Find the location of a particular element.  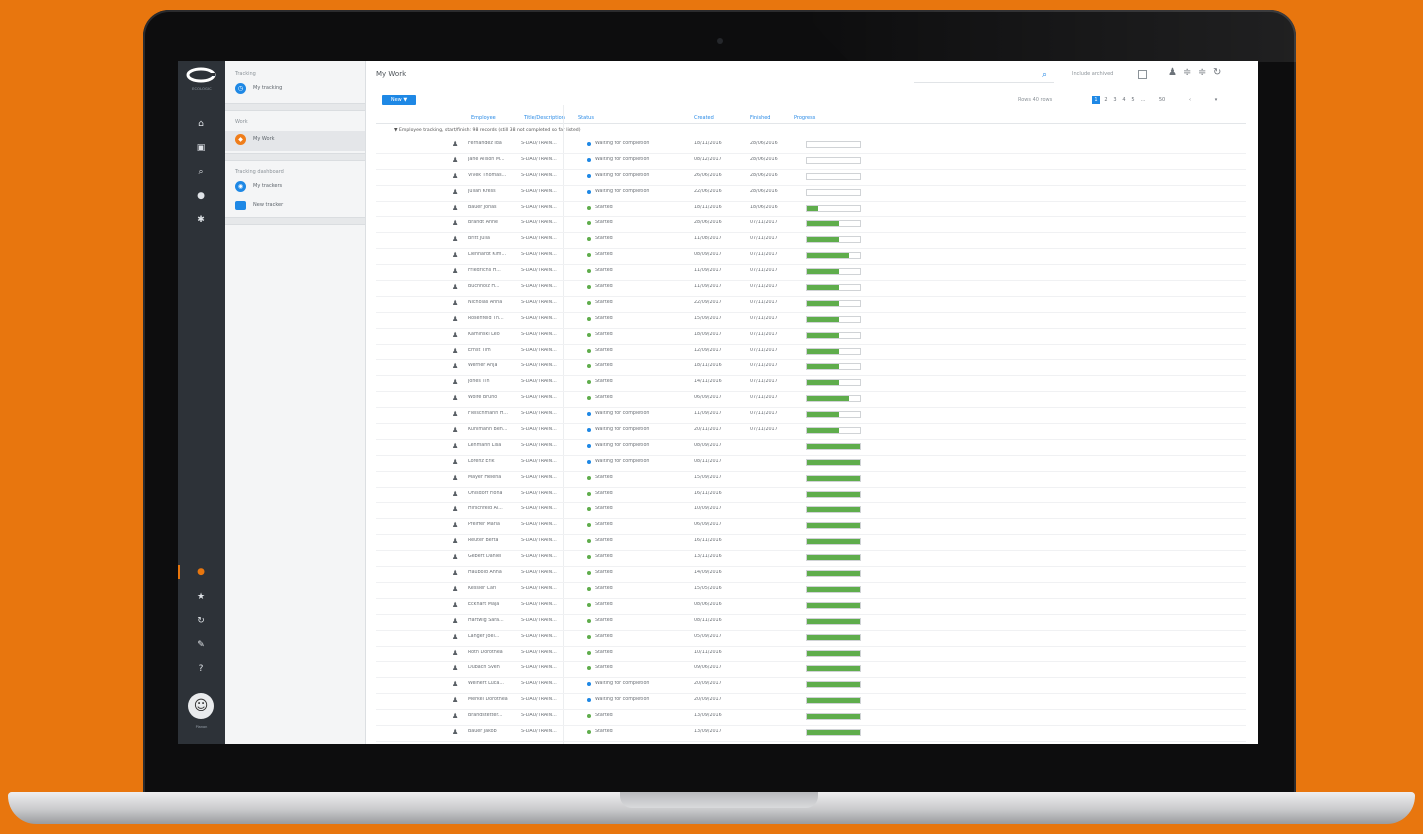

progress-bar is located at coordinates (833, 510).